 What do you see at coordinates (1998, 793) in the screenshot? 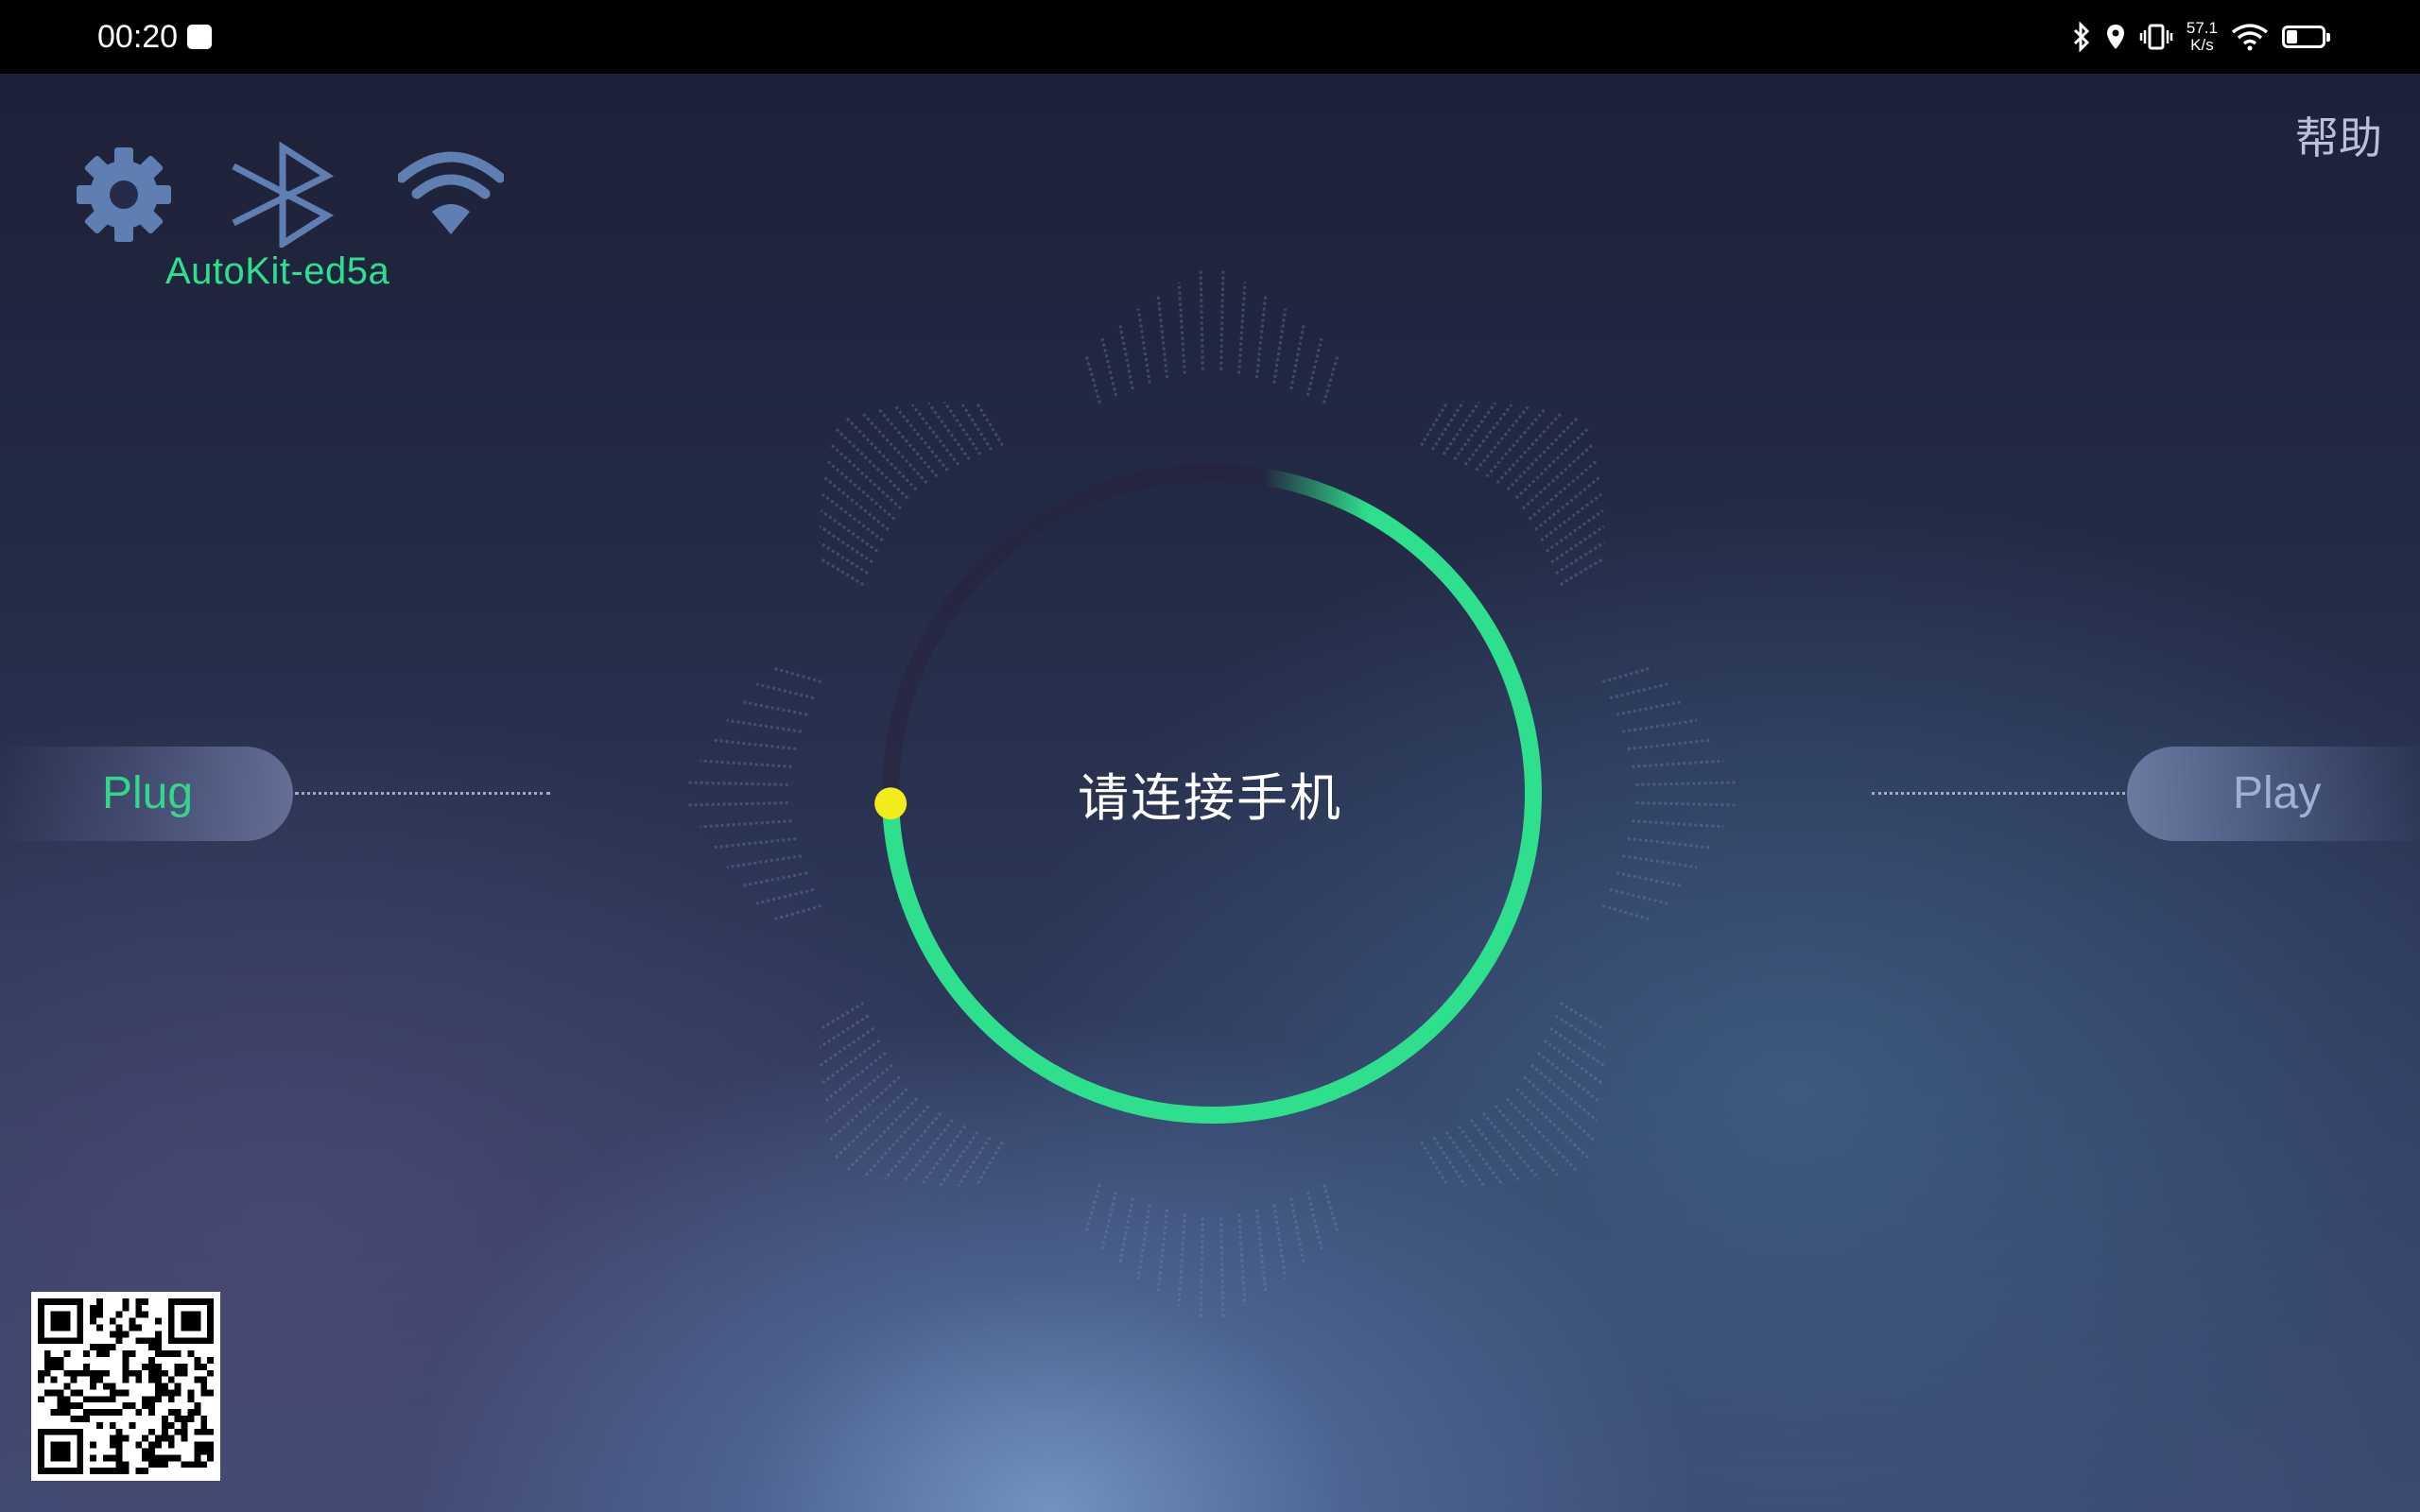
I see `play-connector-line` at bounding box center [1998, 793].